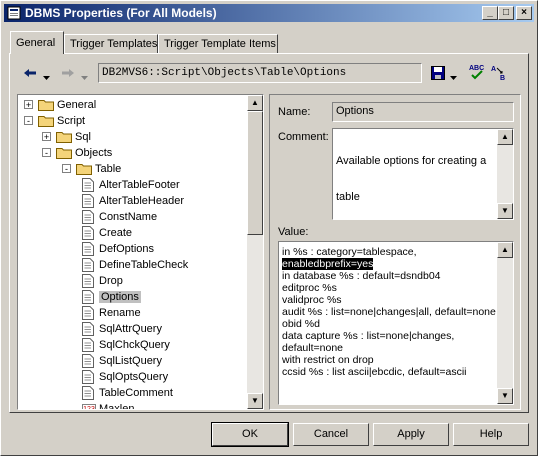 The width and height of the screenshot is (538, 456). Describe the element at coordinates (54, 121) in the screenshot. I see `tree-node: - Script` at that location.